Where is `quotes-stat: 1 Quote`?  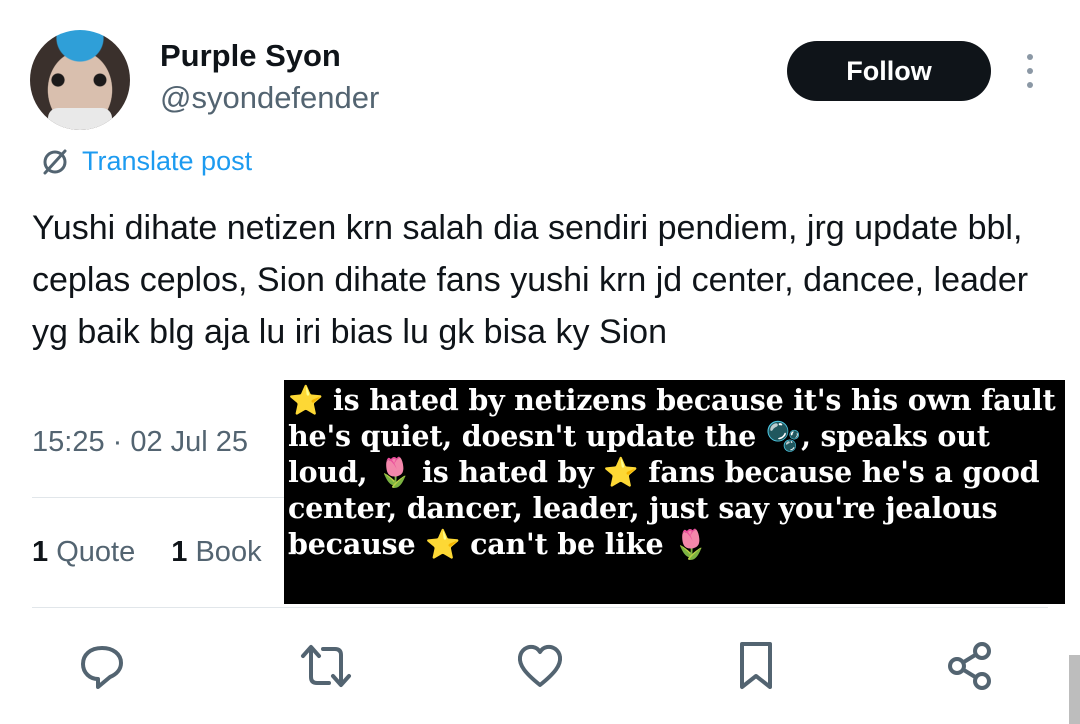 quotes-stat: 1 Quote is located at coordinates (83, 552).